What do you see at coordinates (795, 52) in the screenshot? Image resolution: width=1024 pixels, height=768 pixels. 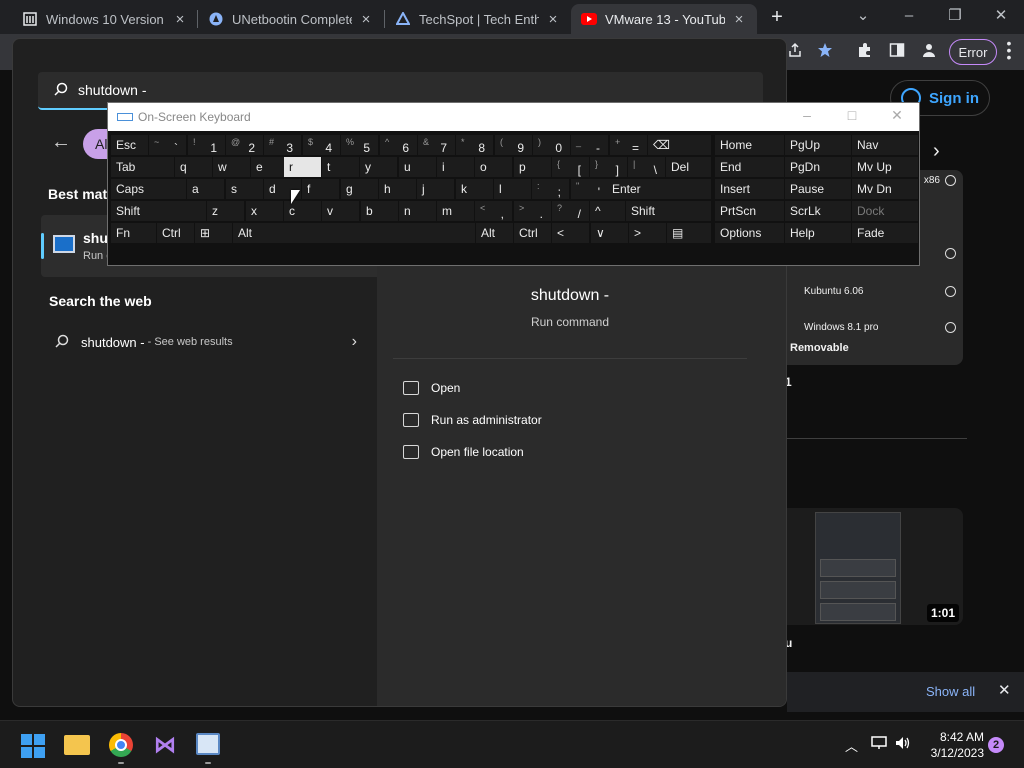 I see `share-icon` at bounding box center [795, 52].